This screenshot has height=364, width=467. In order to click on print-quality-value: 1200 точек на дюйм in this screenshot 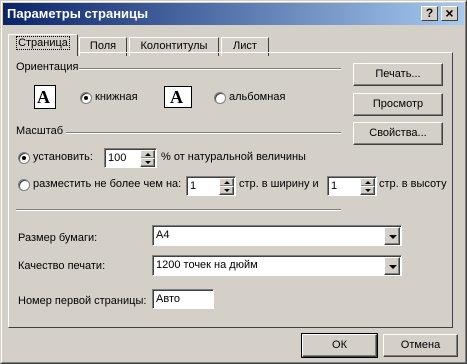, I will do `click(207, 265)`.